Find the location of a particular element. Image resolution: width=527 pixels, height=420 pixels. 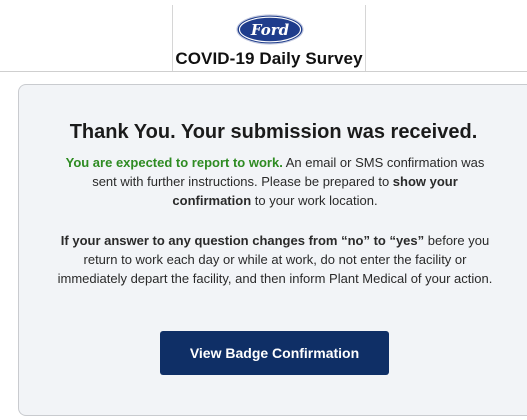

report-status-text: You are expected to report to work. is located at coordinates (174, 162).